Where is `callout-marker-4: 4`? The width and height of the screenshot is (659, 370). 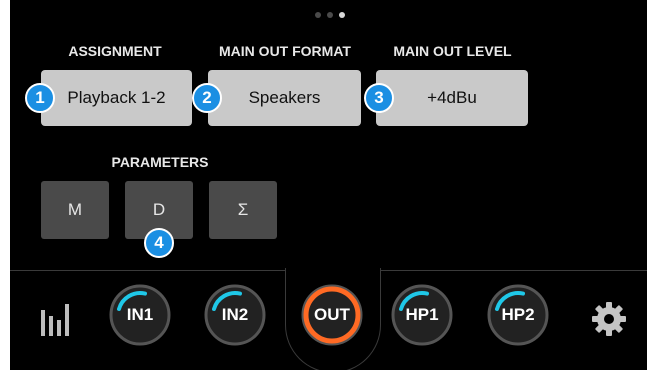
callout-marker-4: 4 is located at coordinates (159, 243).